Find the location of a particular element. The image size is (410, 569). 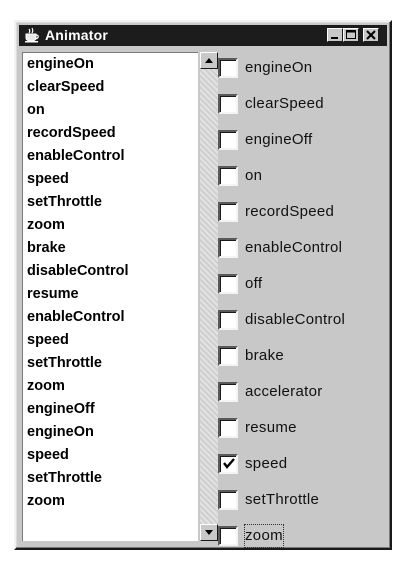

java-cup-icon is located at coordinates (31, 35).